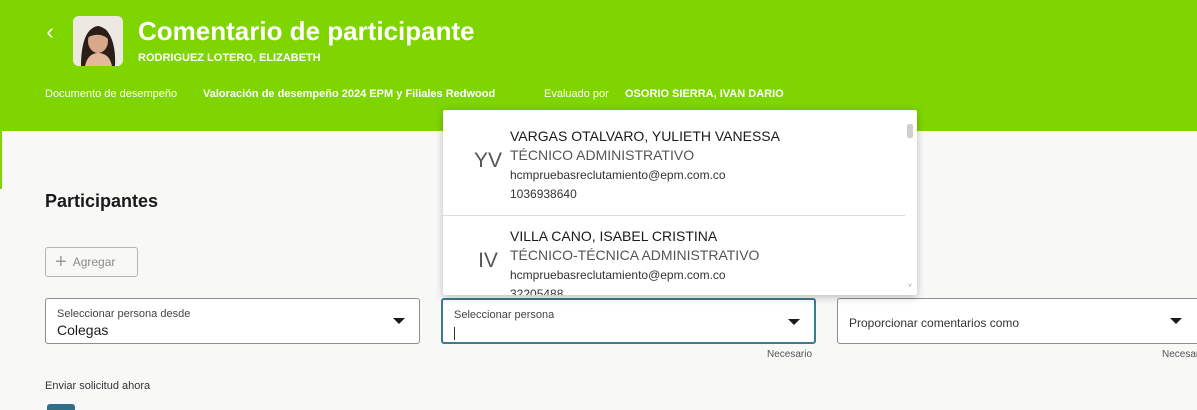 The image size is (1197, 410). I want to click on person-phone: 32205488, so click(537, 291).